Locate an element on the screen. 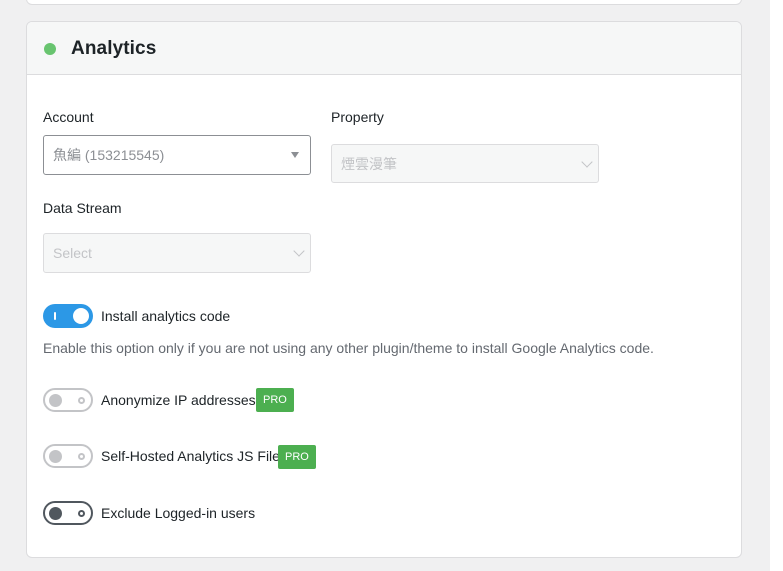  exclude-logged-in-label: Exclude Logged-in users is located at coordinates (178, 513).